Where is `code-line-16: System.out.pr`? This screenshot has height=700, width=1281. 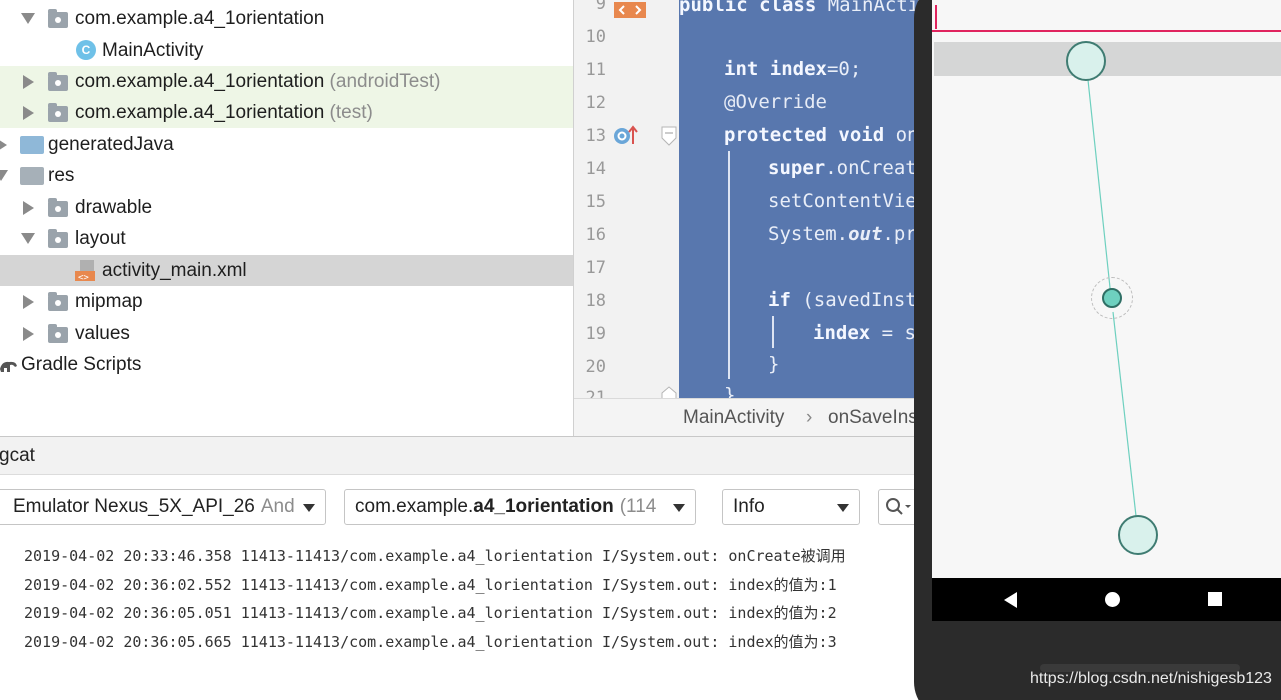
code-line-16: System.out.pr is located at coordinates (842, 234).